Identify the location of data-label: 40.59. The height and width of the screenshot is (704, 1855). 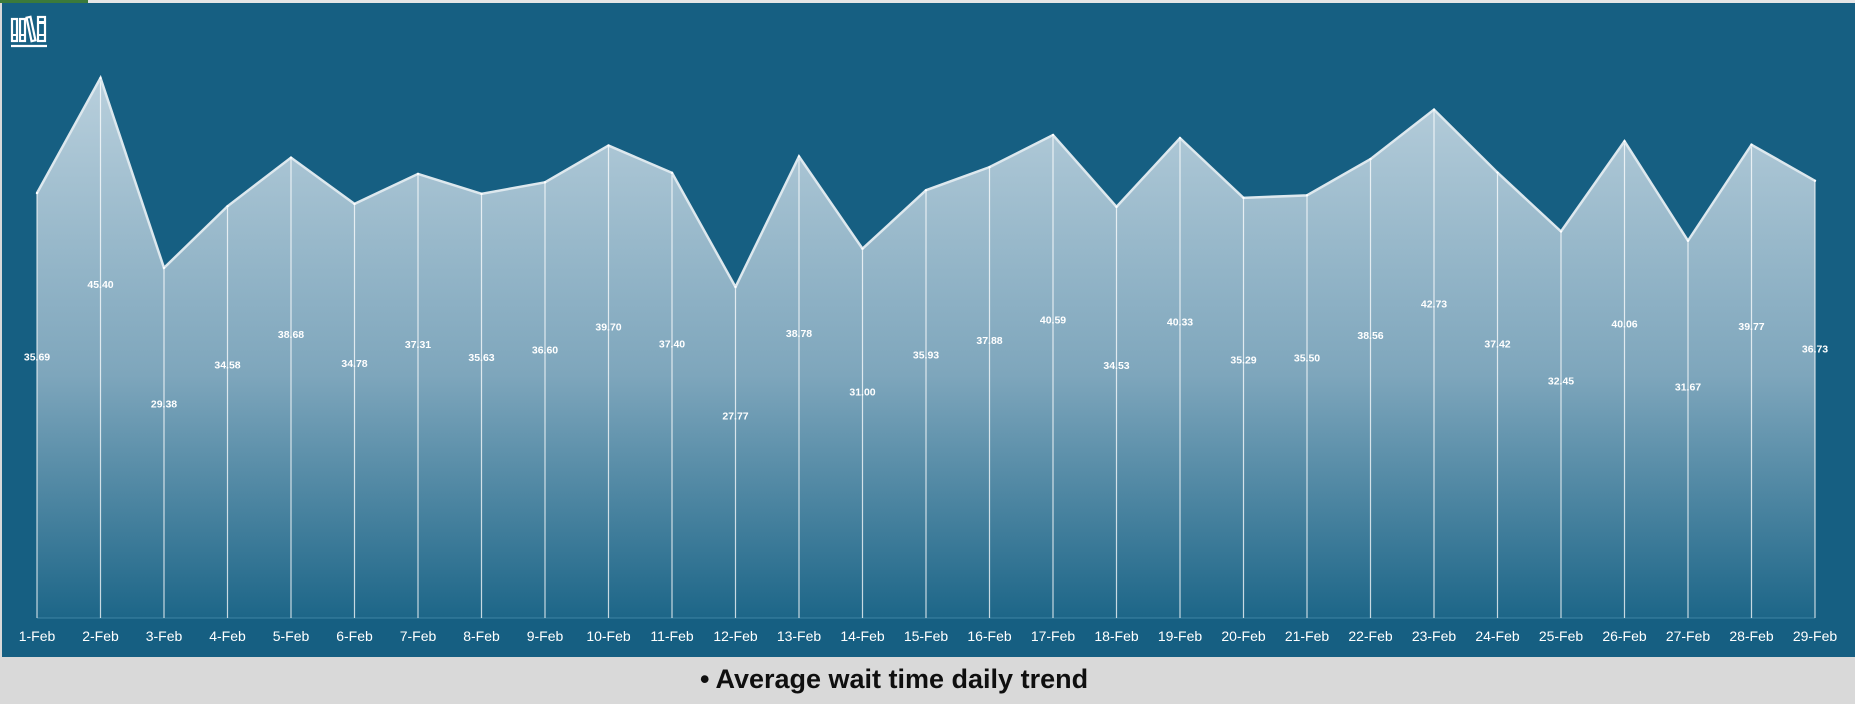
(1053, 321).